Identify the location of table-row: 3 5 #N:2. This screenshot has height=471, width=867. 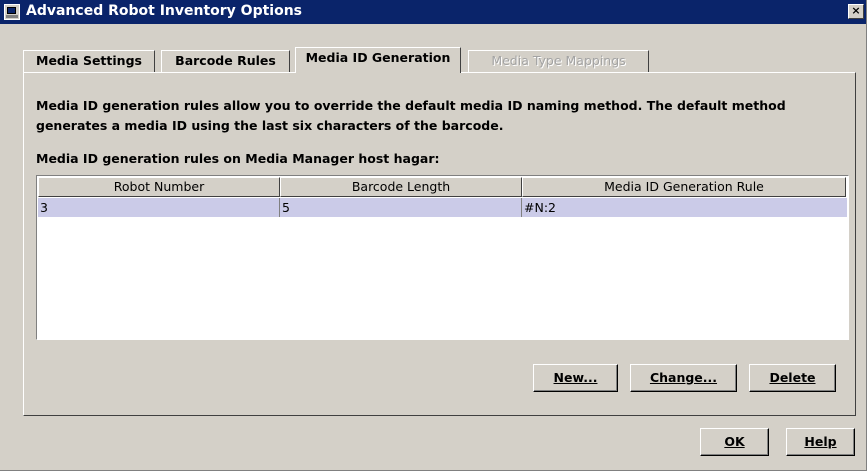
(442, 207).